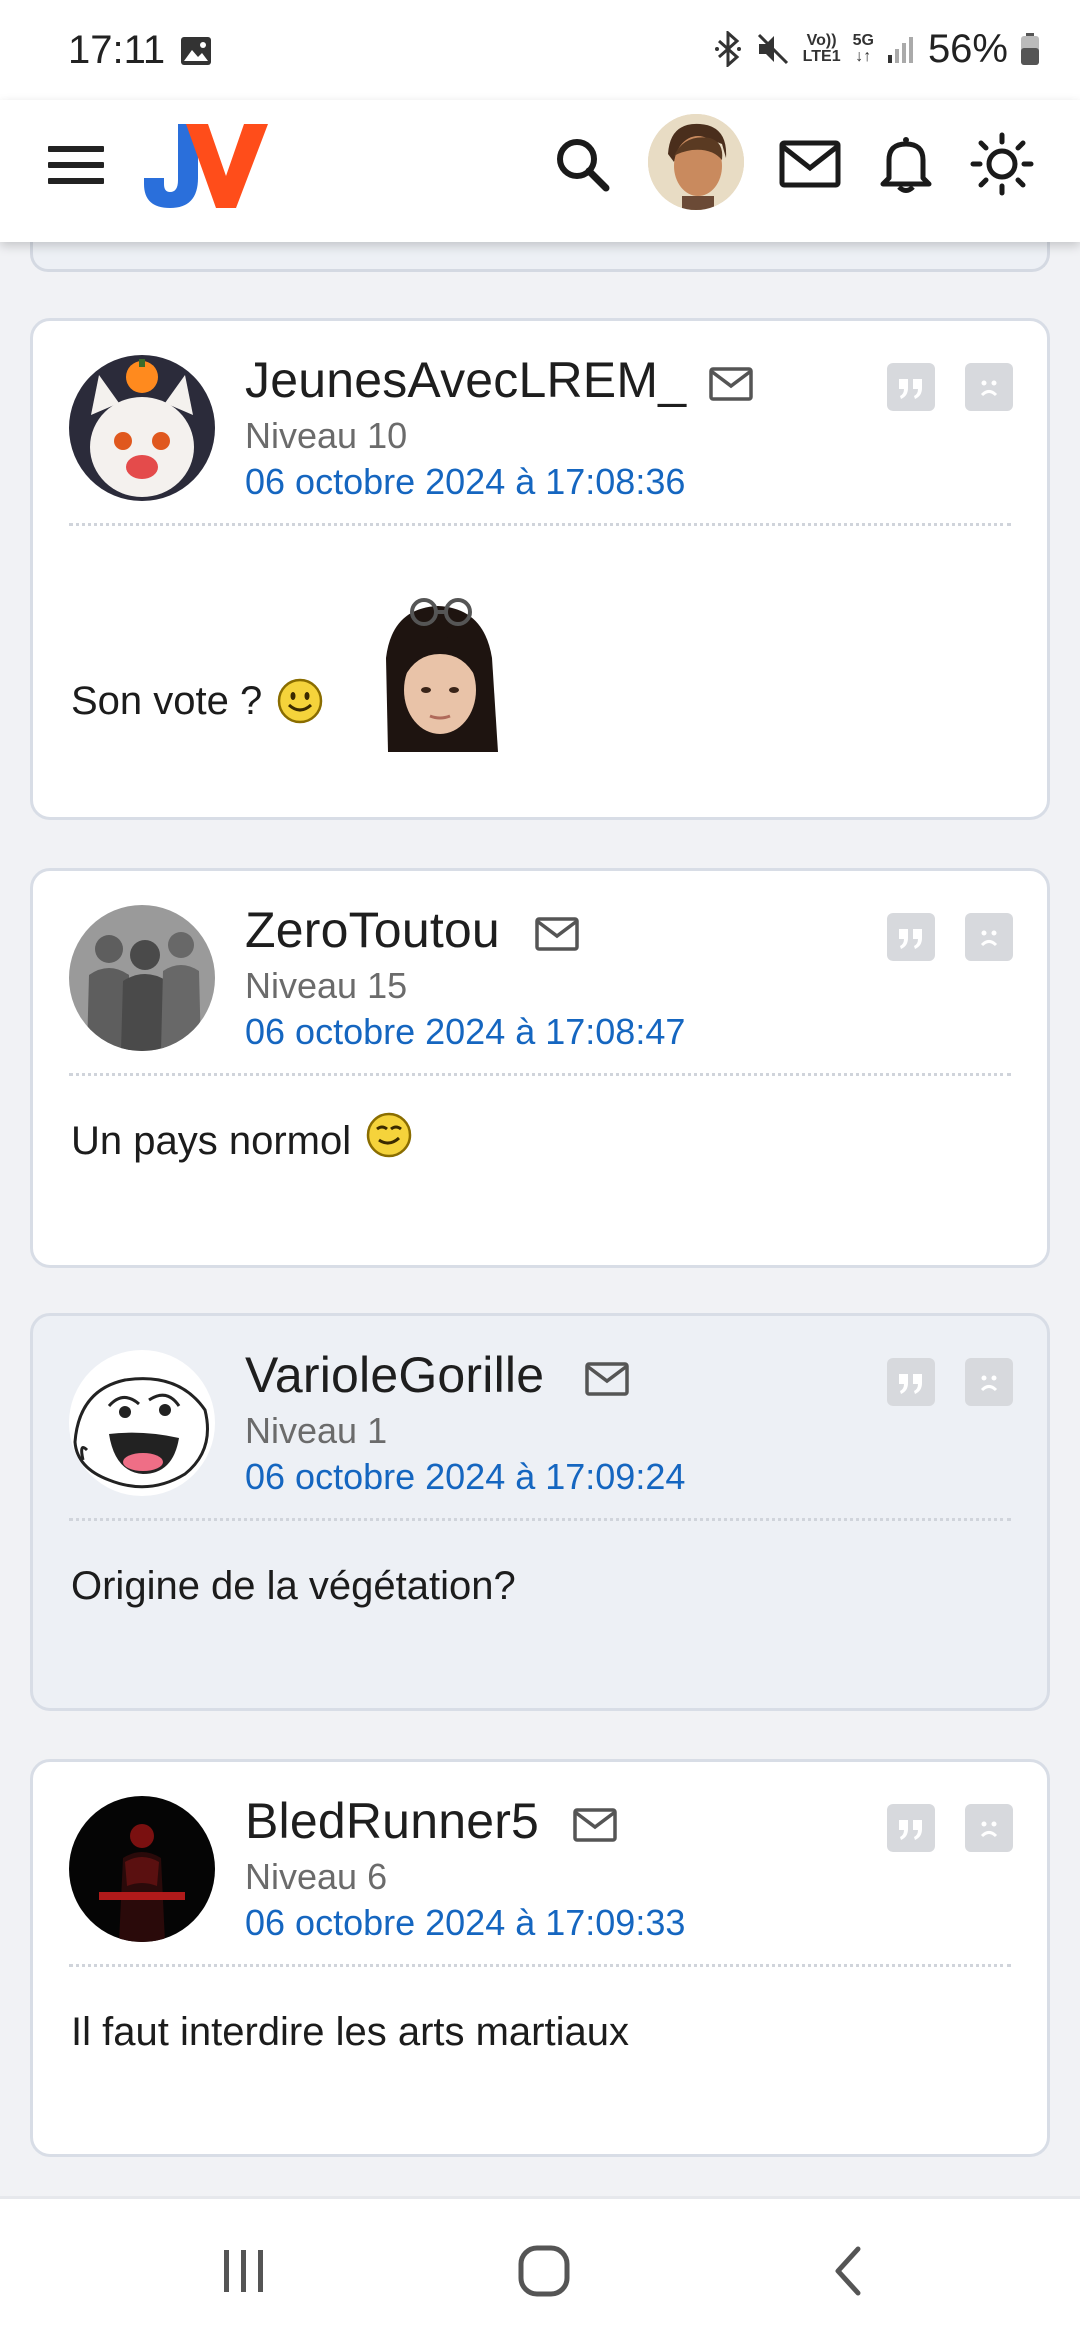 The height and width of the screenshot is (2340, 1080). I want to click on avatar, so click(696, 162).